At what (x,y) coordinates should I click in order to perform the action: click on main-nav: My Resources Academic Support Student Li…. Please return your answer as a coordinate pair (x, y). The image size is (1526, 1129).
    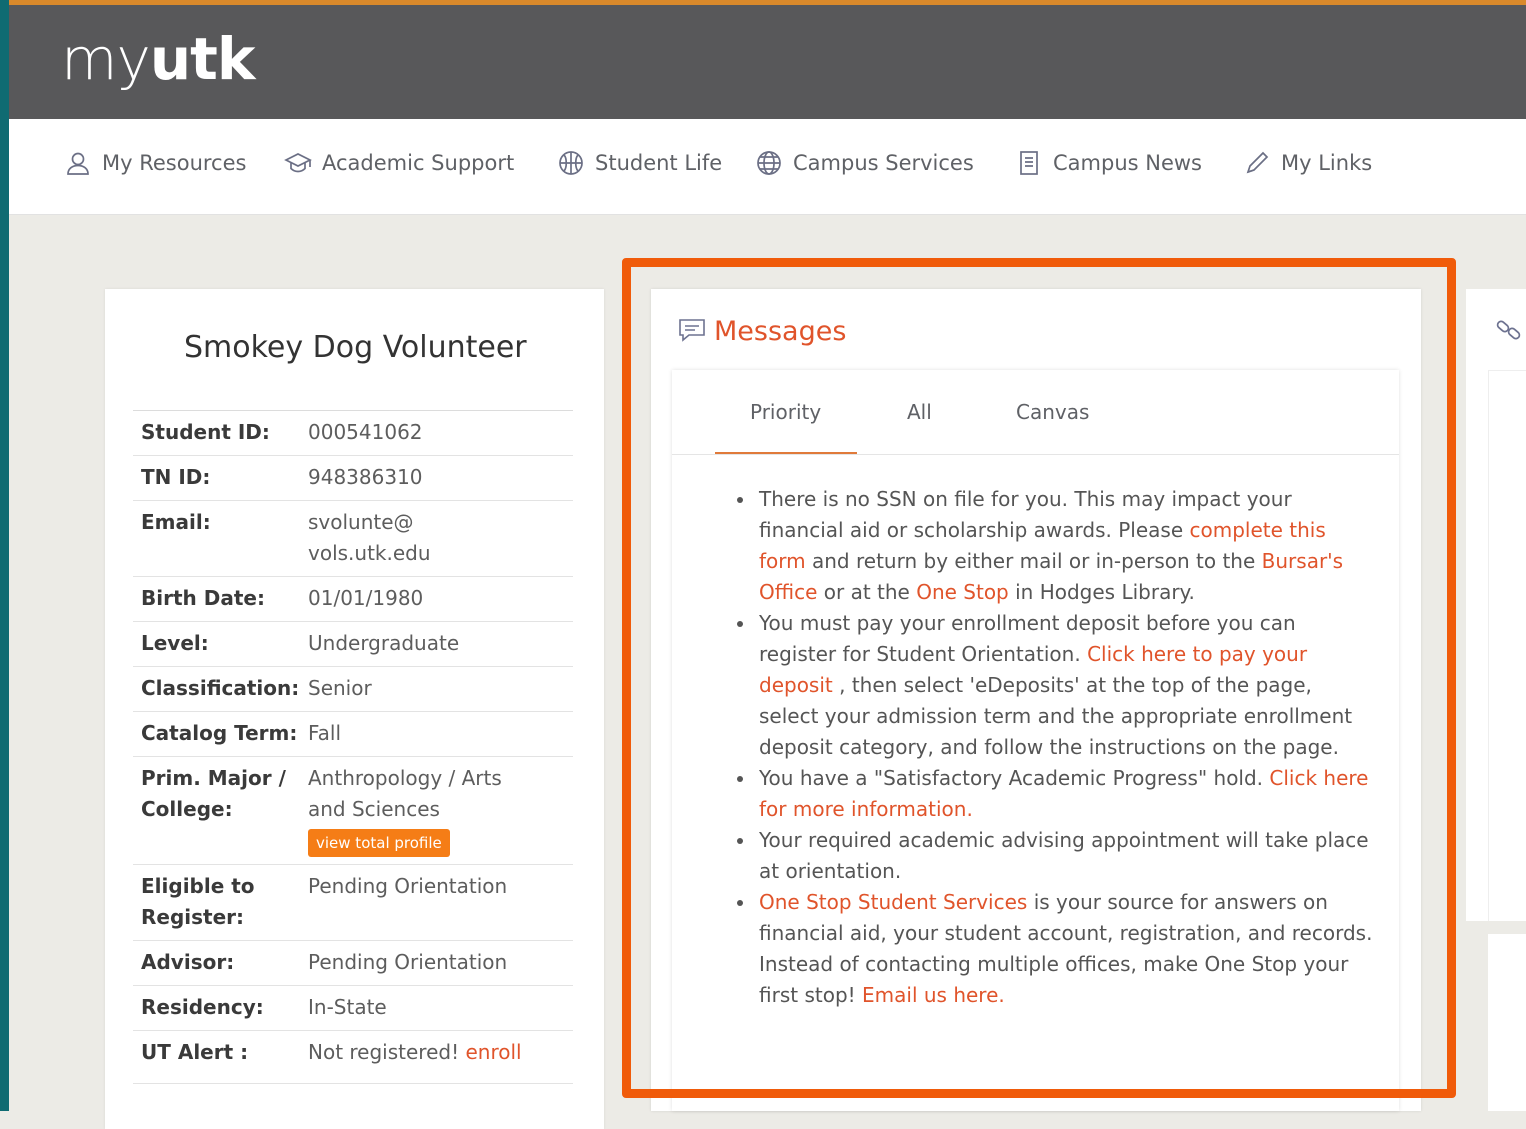
    Looking at the image, I should click on (767, 167).